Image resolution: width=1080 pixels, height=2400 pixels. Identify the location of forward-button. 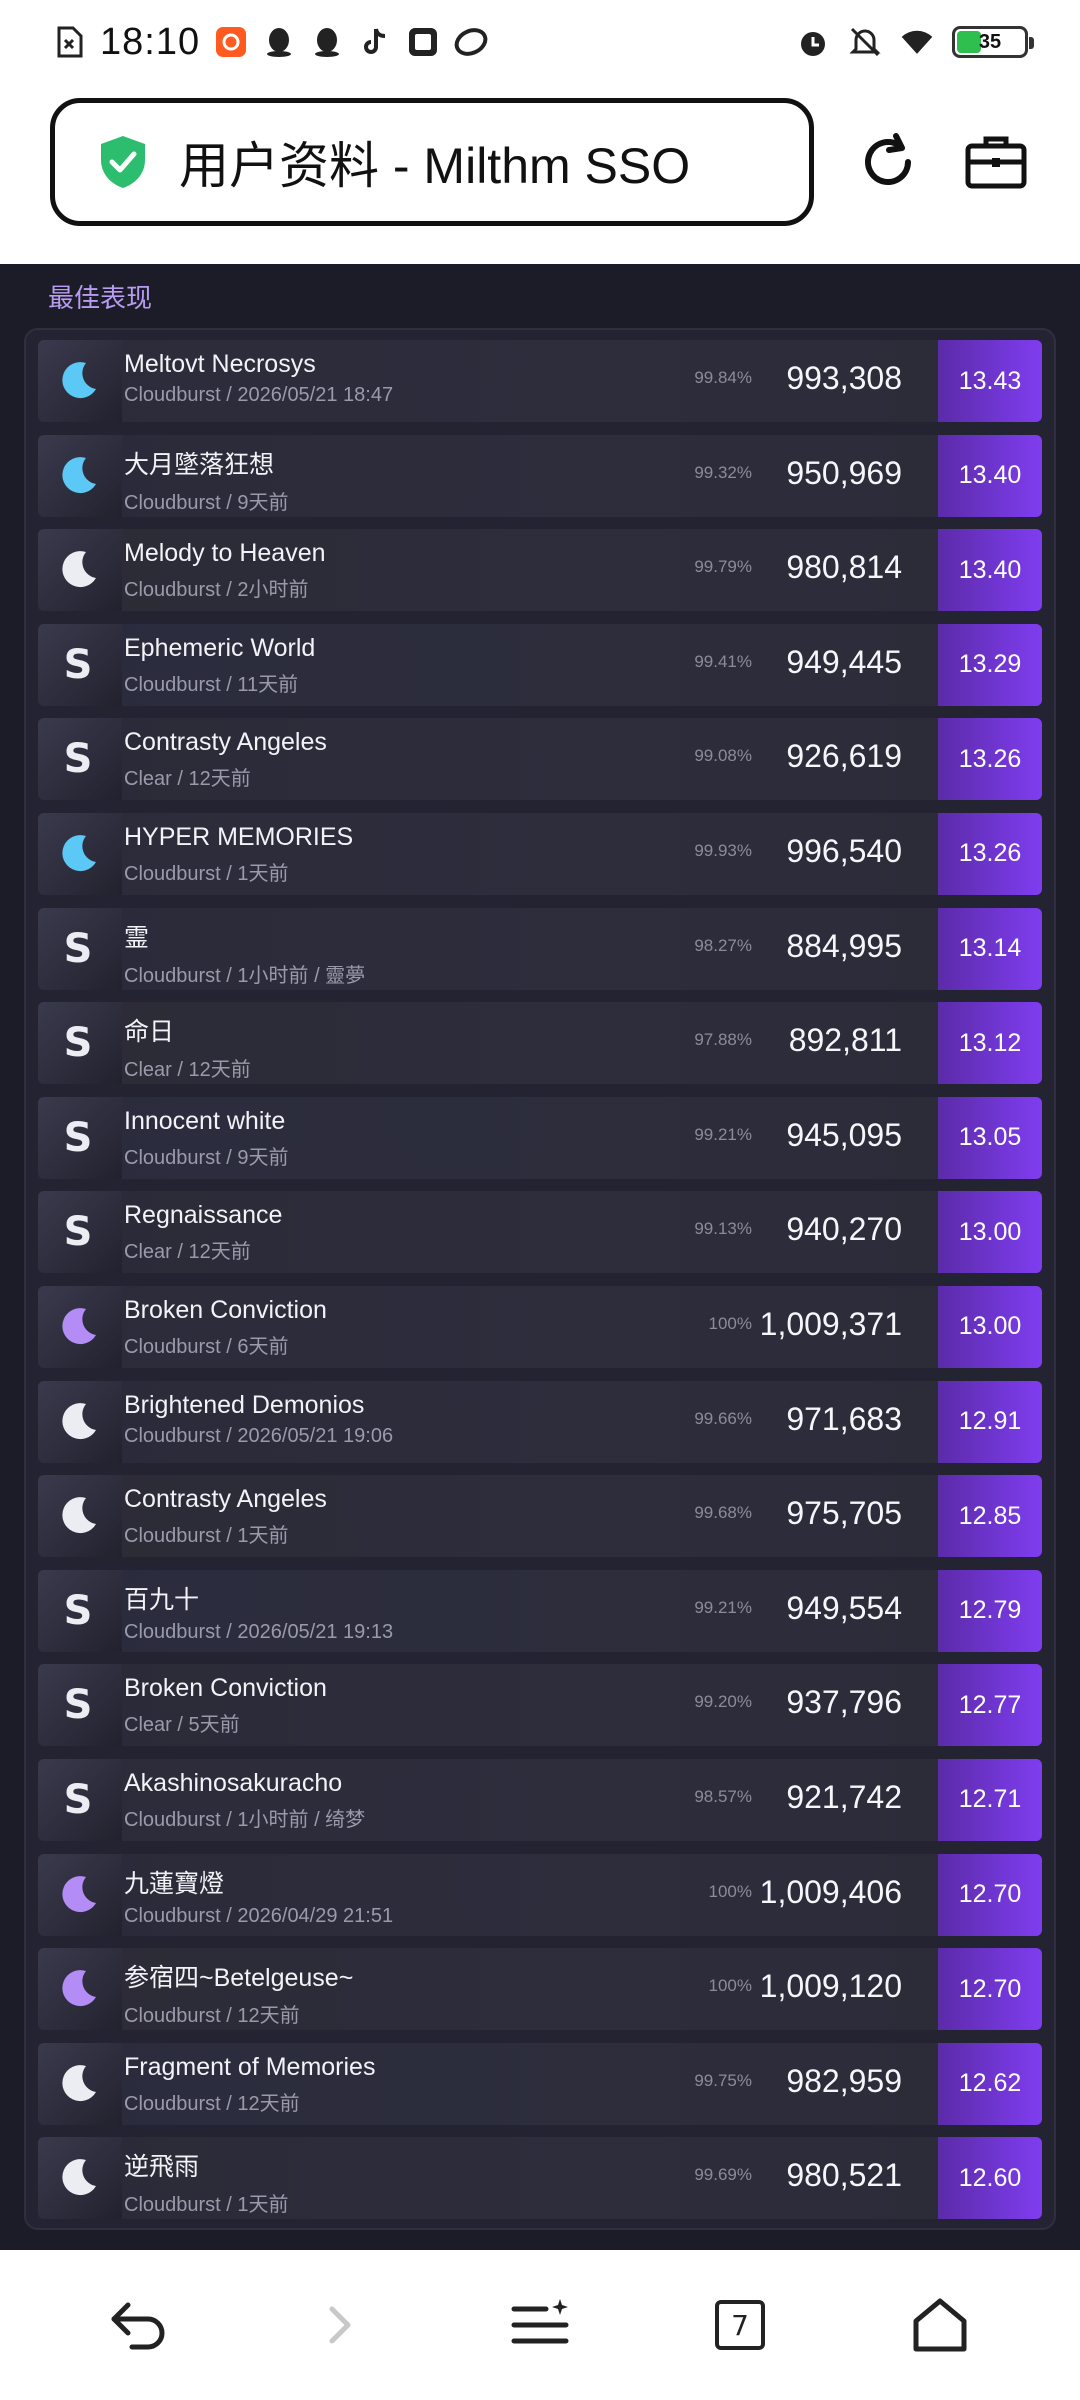
(340, 2325).